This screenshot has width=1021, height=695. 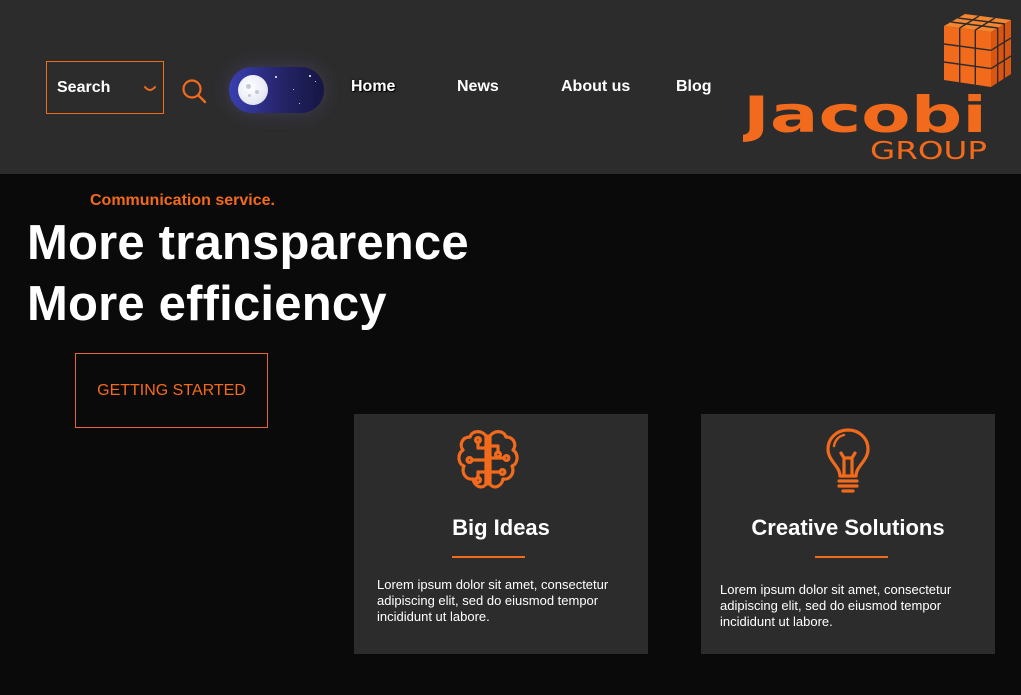 I want to click on moon-icon, so click(x=253, y=90).